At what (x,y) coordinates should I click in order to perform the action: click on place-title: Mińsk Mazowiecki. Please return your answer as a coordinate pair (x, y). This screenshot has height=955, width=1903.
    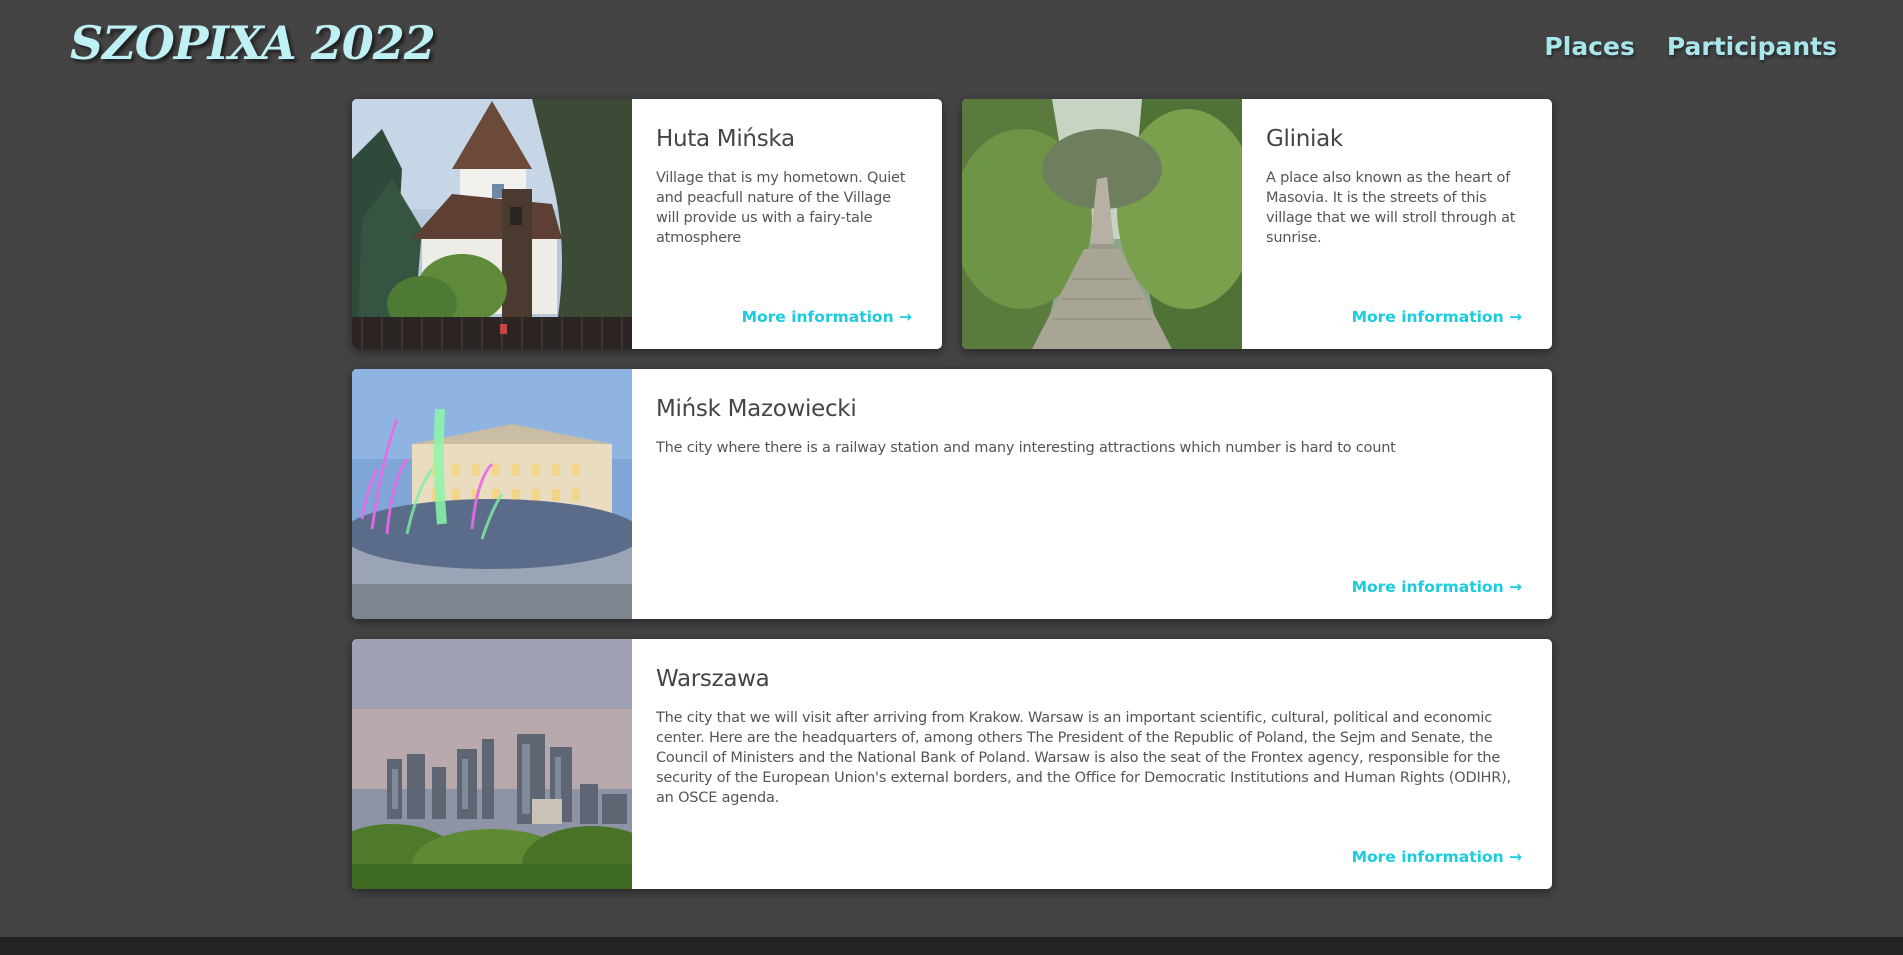
    Looking at the image, I should click on (756, 409).